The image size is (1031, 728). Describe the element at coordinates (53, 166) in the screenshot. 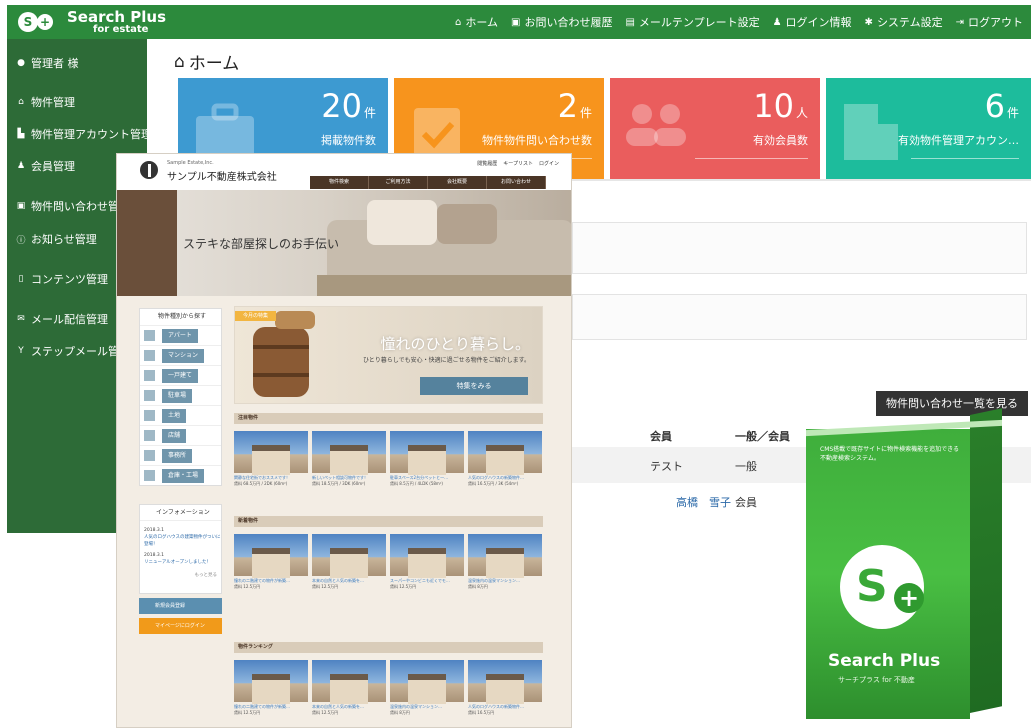

I see `sidebar-item-label: 会員管理` at that location.